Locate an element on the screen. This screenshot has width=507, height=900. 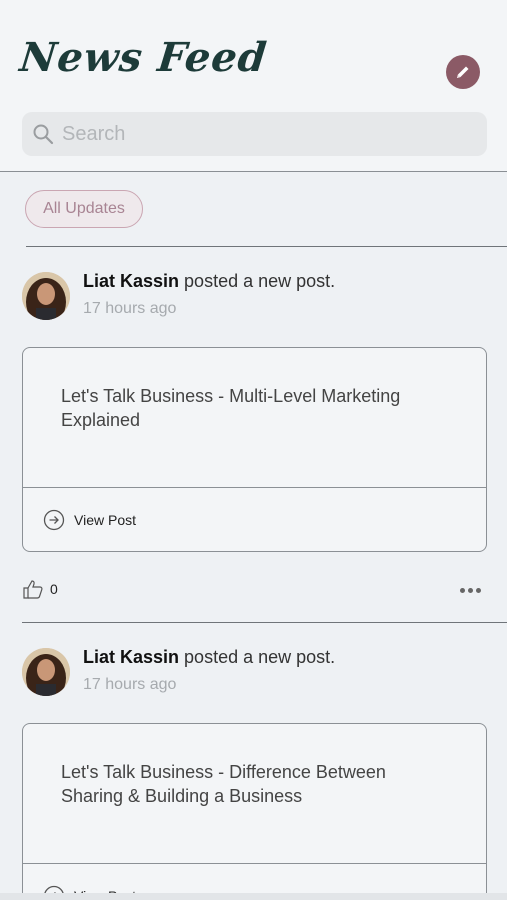
more-options-button is located at coordinates (470, 590).